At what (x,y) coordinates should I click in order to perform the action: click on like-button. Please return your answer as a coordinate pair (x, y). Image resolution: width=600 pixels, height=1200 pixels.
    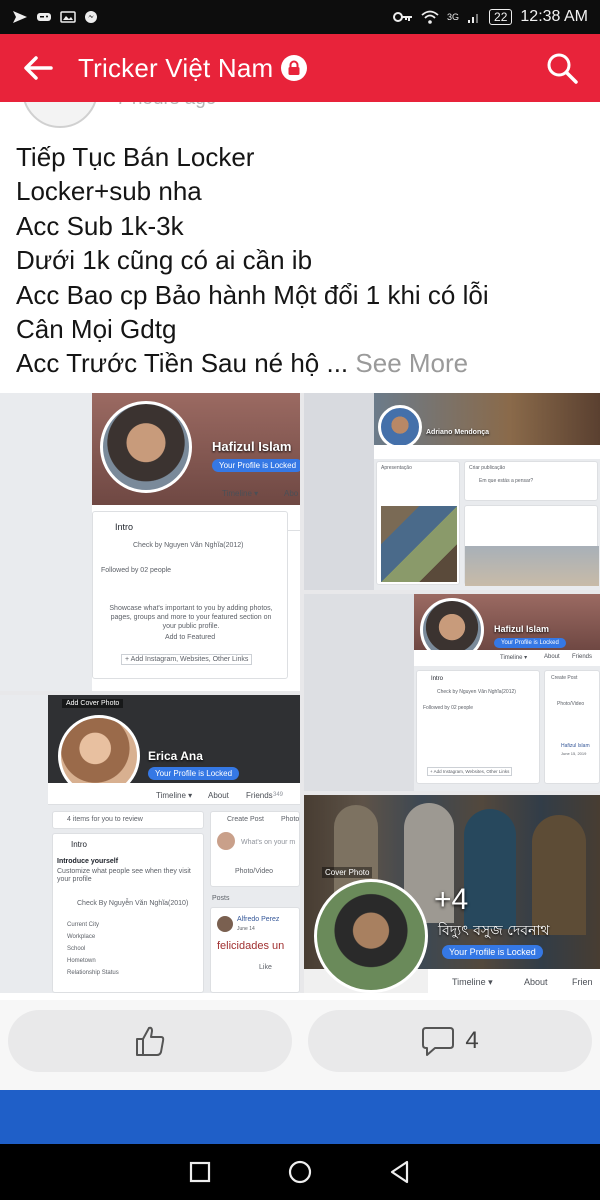
    Looking at the image, I should click on (150, 1041).